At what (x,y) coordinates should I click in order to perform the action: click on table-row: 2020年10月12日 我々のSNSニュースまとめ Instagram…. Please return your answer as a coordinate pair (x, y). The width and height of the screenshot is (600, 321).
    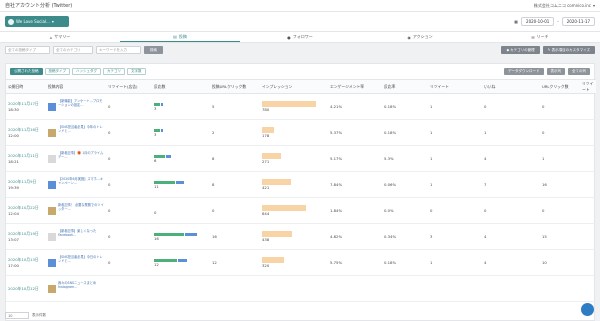
    Looking at the image, I should click on (301, 288).